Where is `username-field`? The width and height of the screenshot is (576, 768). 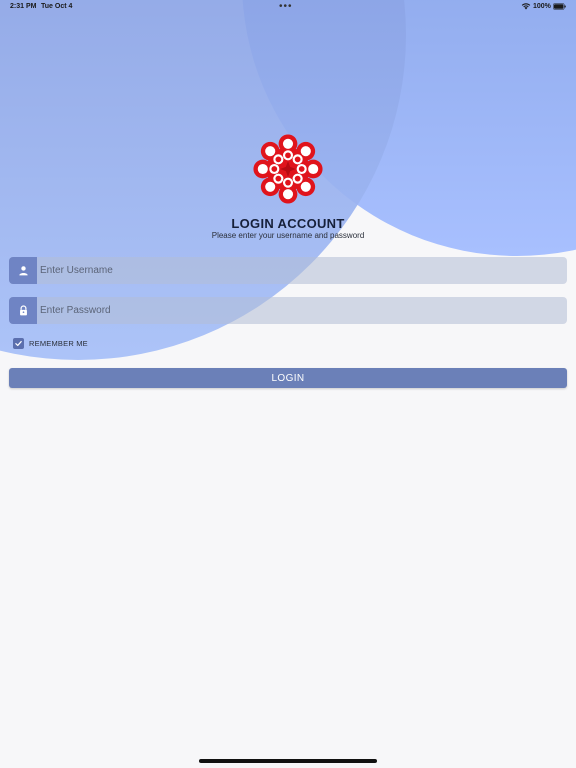 username-field is located at coordinates (288, 270).